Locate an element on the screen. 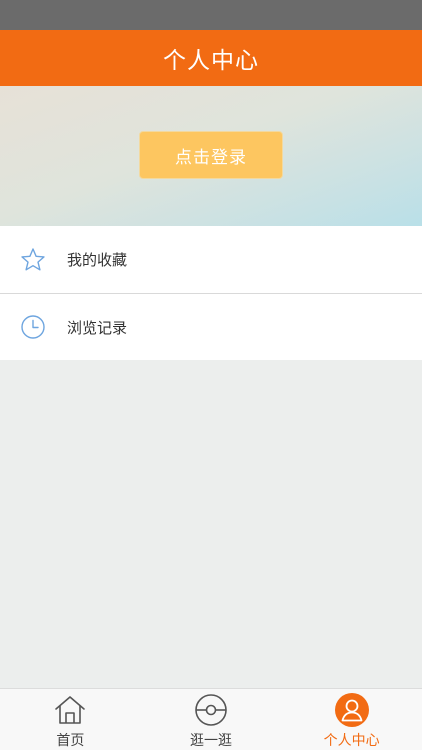 The image size is (422, 750). home-icon is located at coordinates (70, 710).